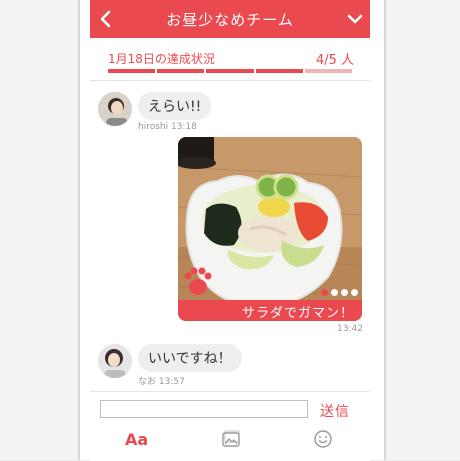 This screenshot has width=460, height=461. Describe the element at coordinates (136, 439) in the screenshot. I see `text-style-button: Aa` at that location.